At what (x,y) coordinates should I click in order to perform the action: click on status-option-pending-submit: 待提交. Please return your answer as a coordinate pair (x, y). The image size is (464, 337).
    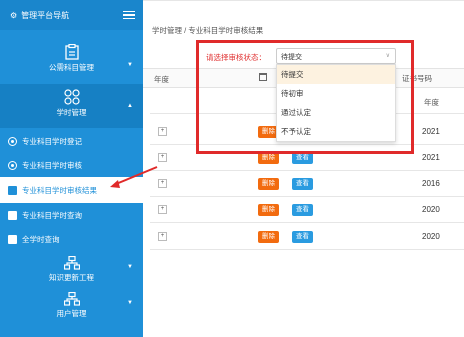
    Looking at the image, I should click on (336, 74).